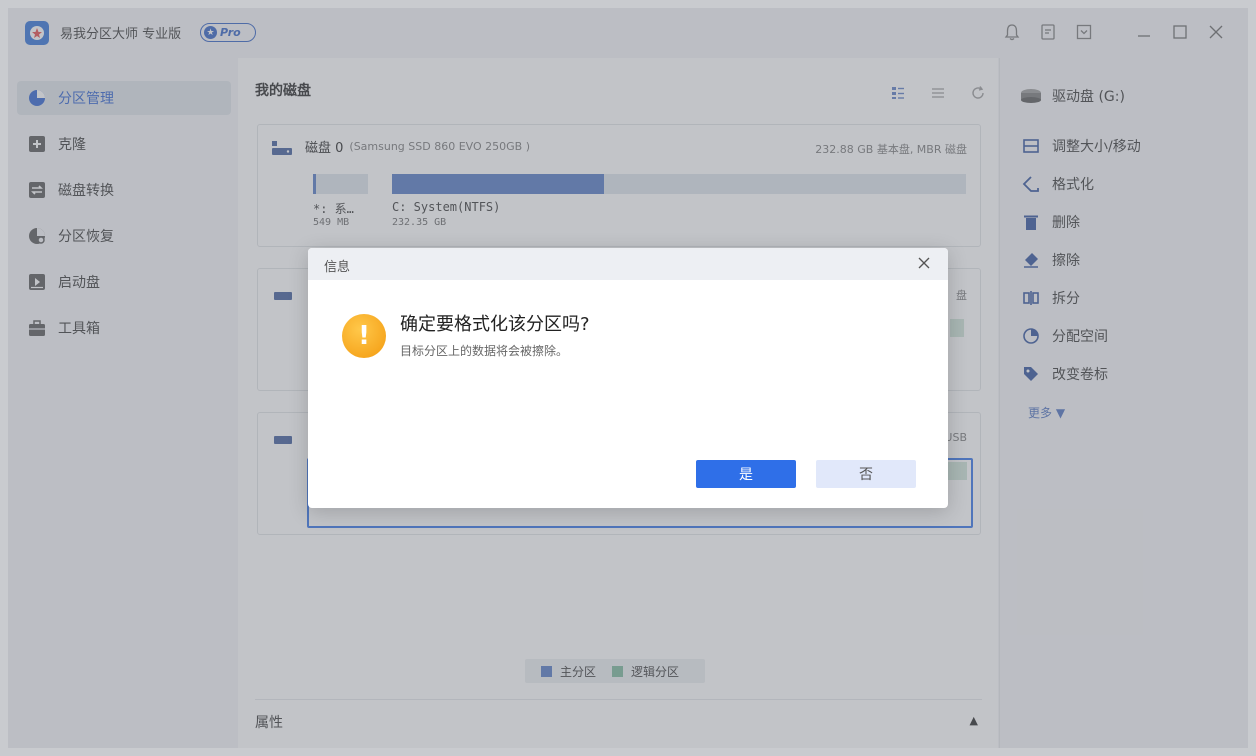 The height and width of the screenshot is (756, 1256). What do you see at coordinates (337, 267) in the screenshot?
I see `dialog-title: 信息` at bounding box center [337, 267].